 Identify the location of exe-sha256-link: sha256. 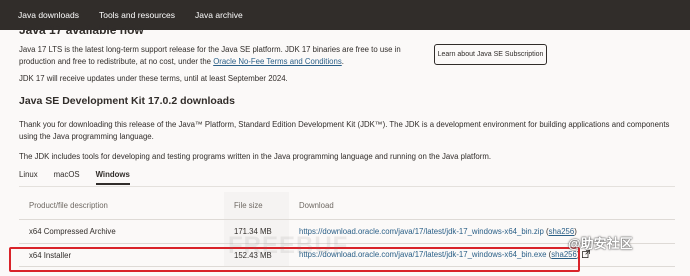
(564, 254).